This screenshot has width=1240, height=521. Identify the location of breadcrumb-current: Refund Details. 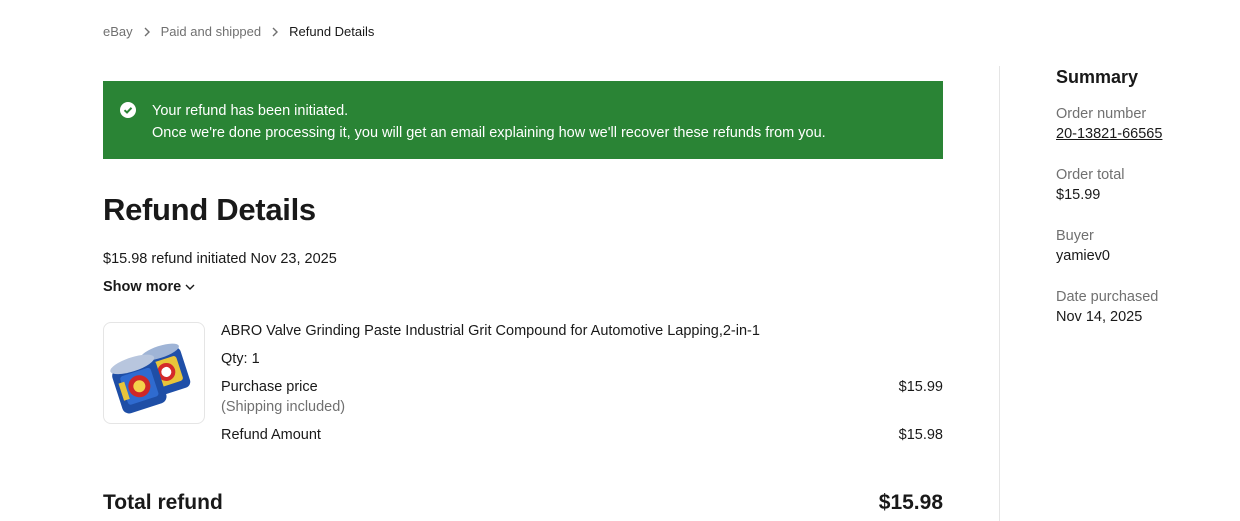
(332, 31).